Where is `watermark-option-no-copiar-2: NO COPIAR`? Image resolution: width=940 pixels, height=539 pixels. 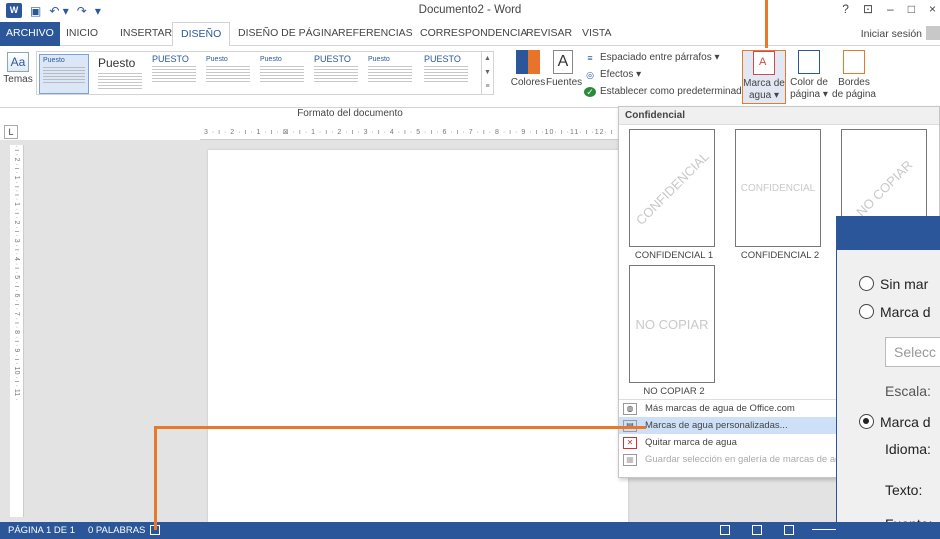
watermark-option-no-copiar-2: NO COPIAR is located at coordinates (672, 324).